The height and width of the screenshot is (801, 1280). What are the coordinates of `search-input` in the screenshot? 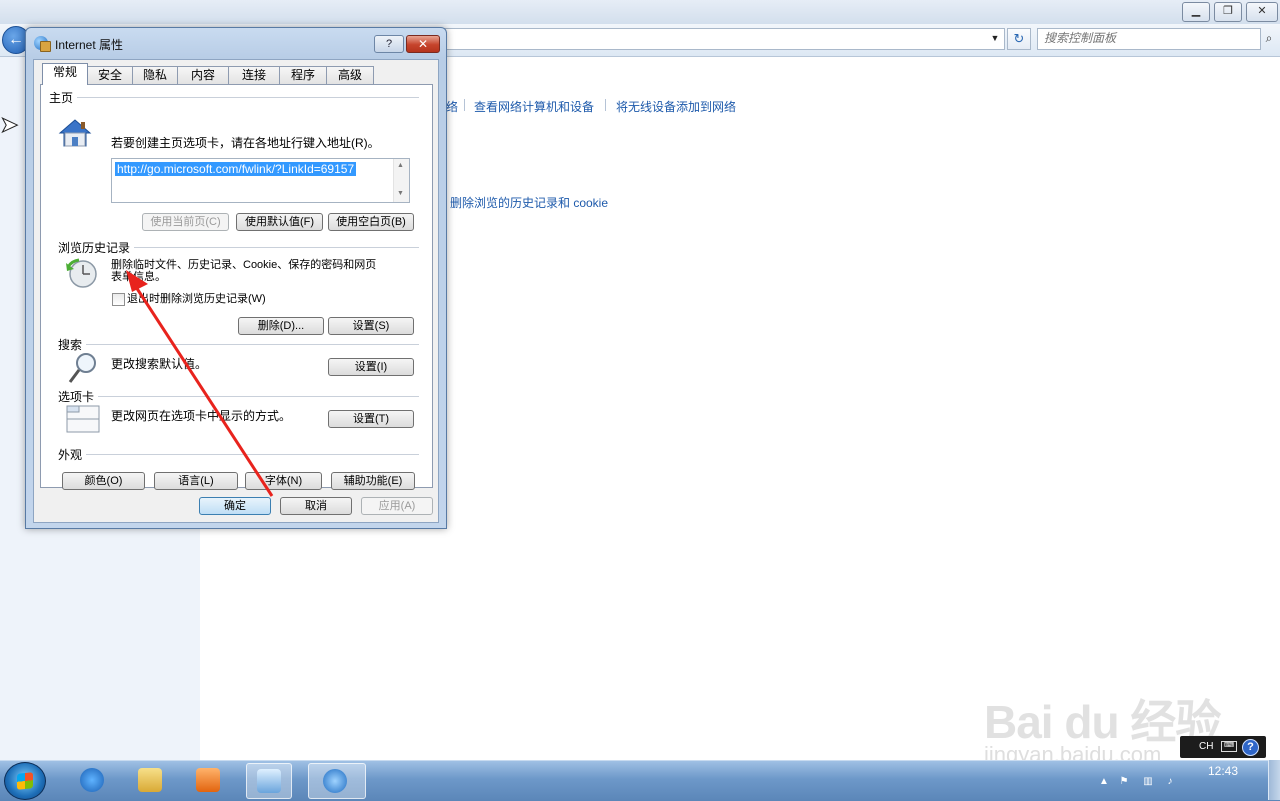 It's located at (1141, 38).